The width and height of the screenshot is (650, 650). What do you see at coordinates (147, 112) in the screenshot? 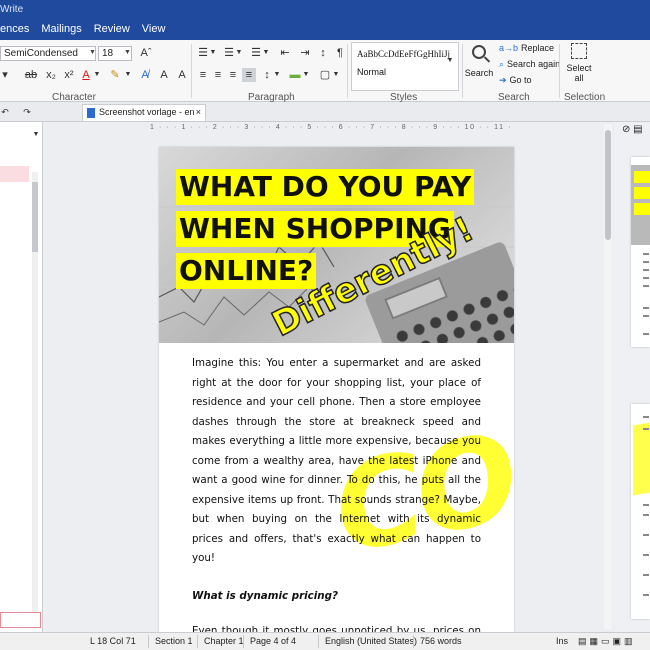
I see `document-tab-title: Screenshot vorlage - en` at bounding box center [147, 112].